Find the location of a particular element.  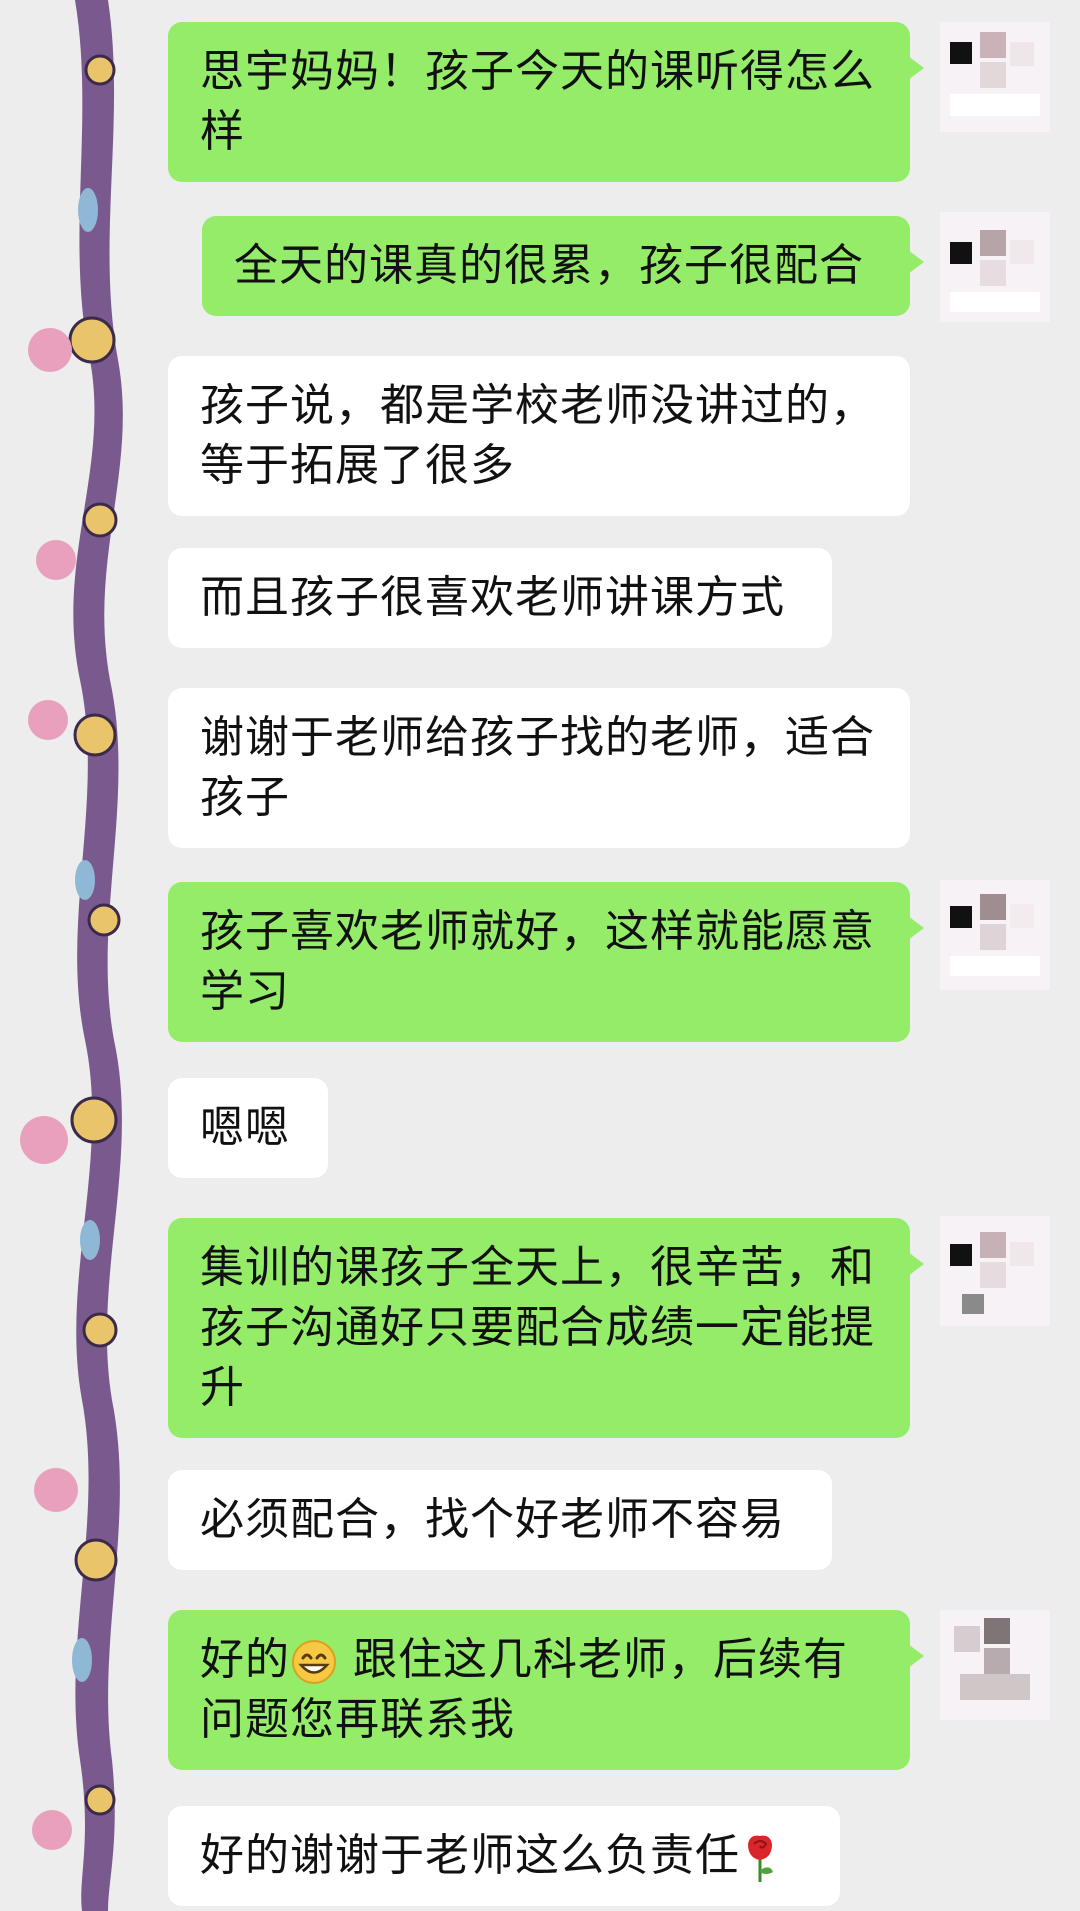

message-text: 孩子说，都是学校老师没讲过的，等于拓展了很多 is located at coordinates (537, 435).